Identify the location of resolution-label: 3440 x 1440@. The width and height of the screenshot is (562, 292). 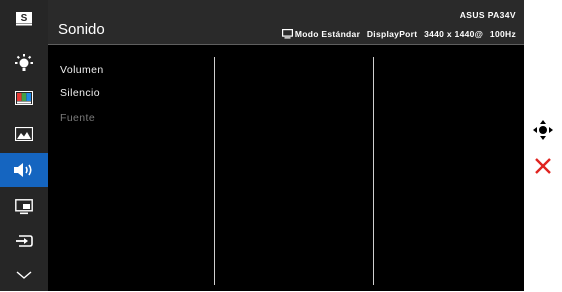
(454, 34).